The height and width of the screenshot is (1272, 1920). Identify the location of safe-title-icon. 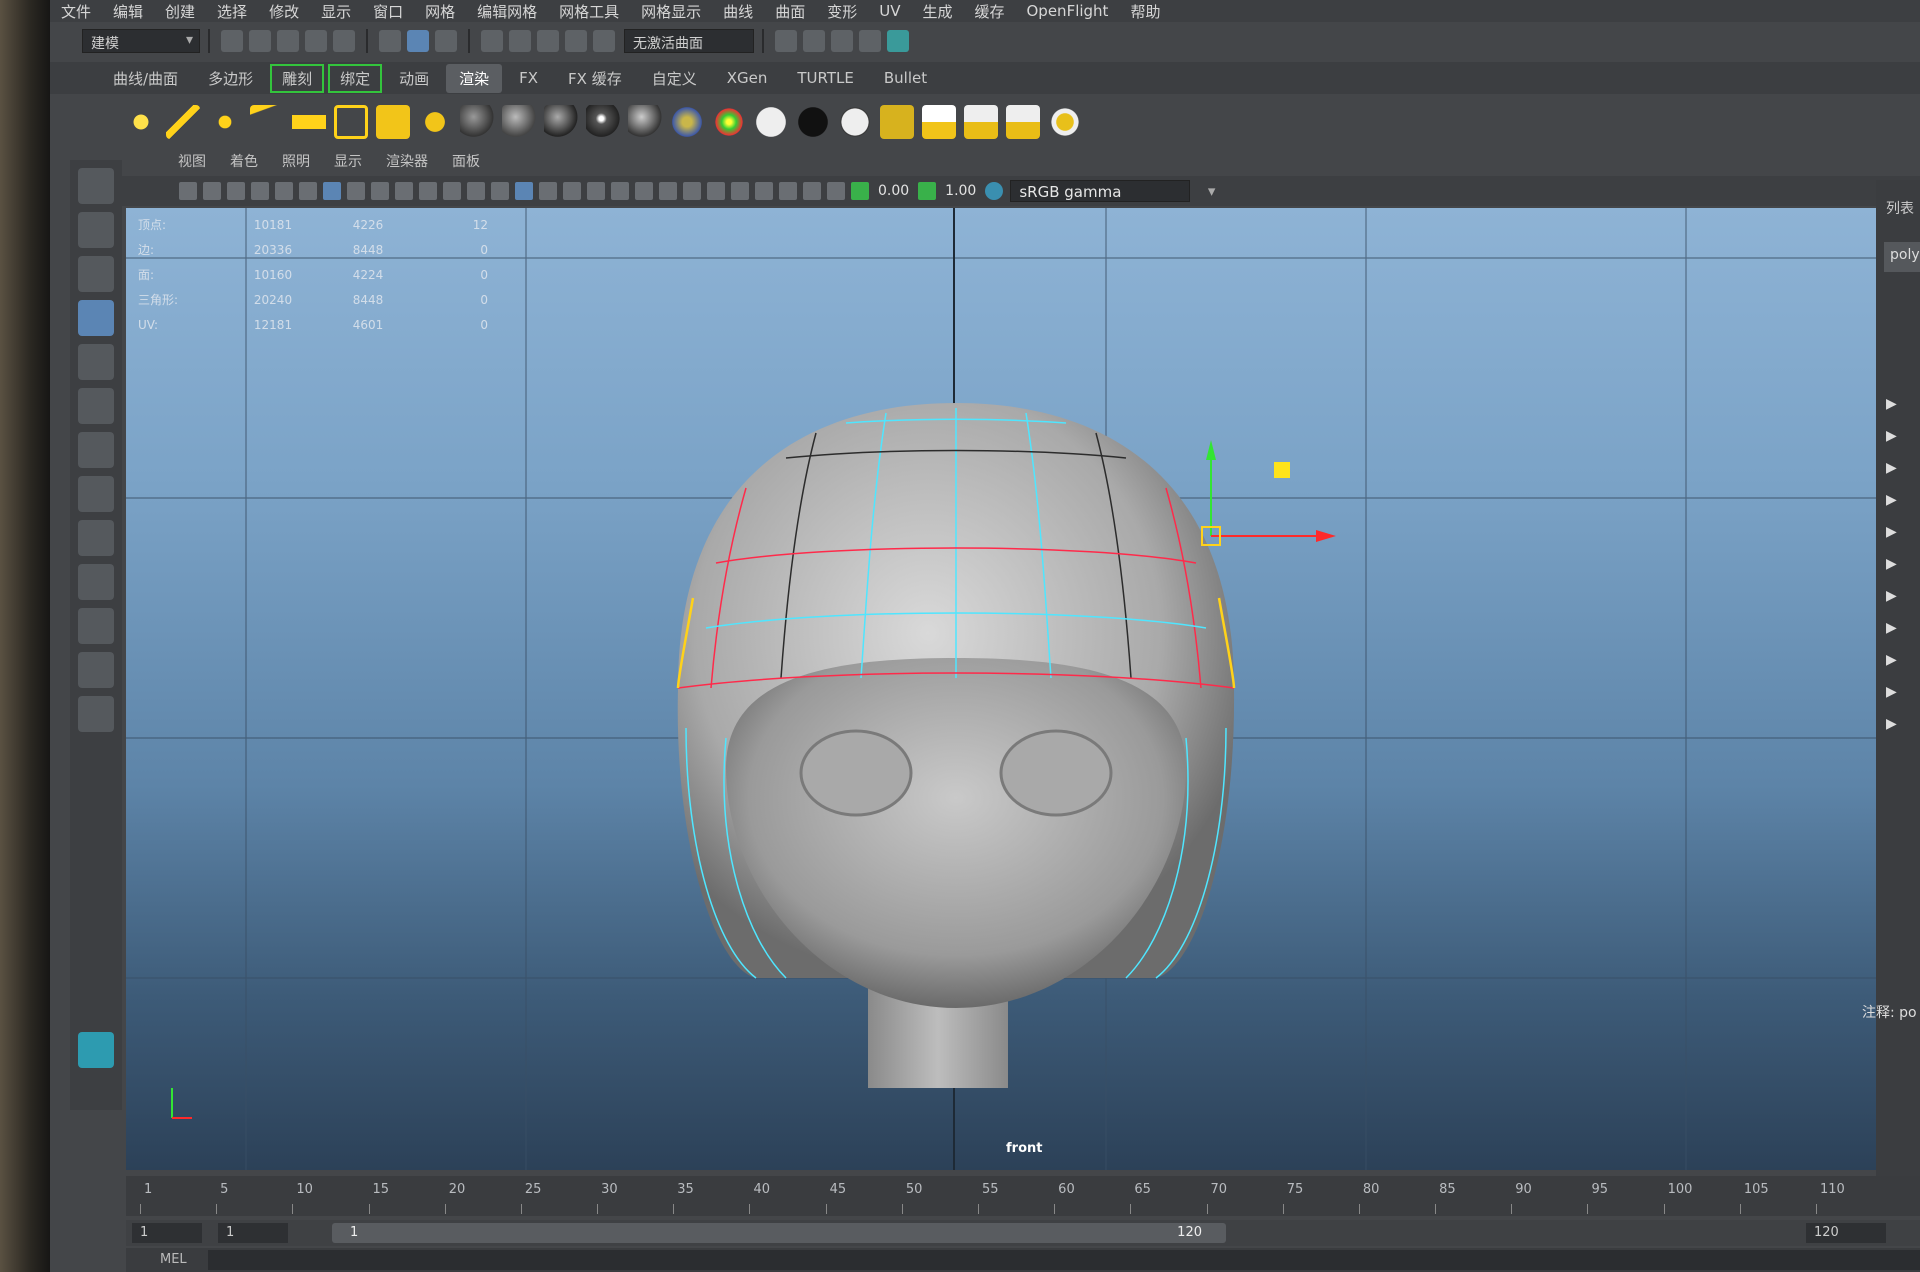
(476, 191).